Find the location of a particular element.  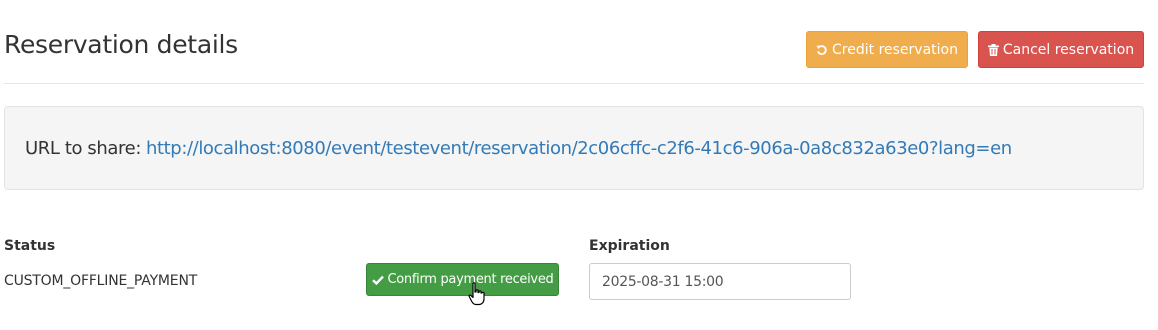

check-icon is located at coordinates (377, 280).